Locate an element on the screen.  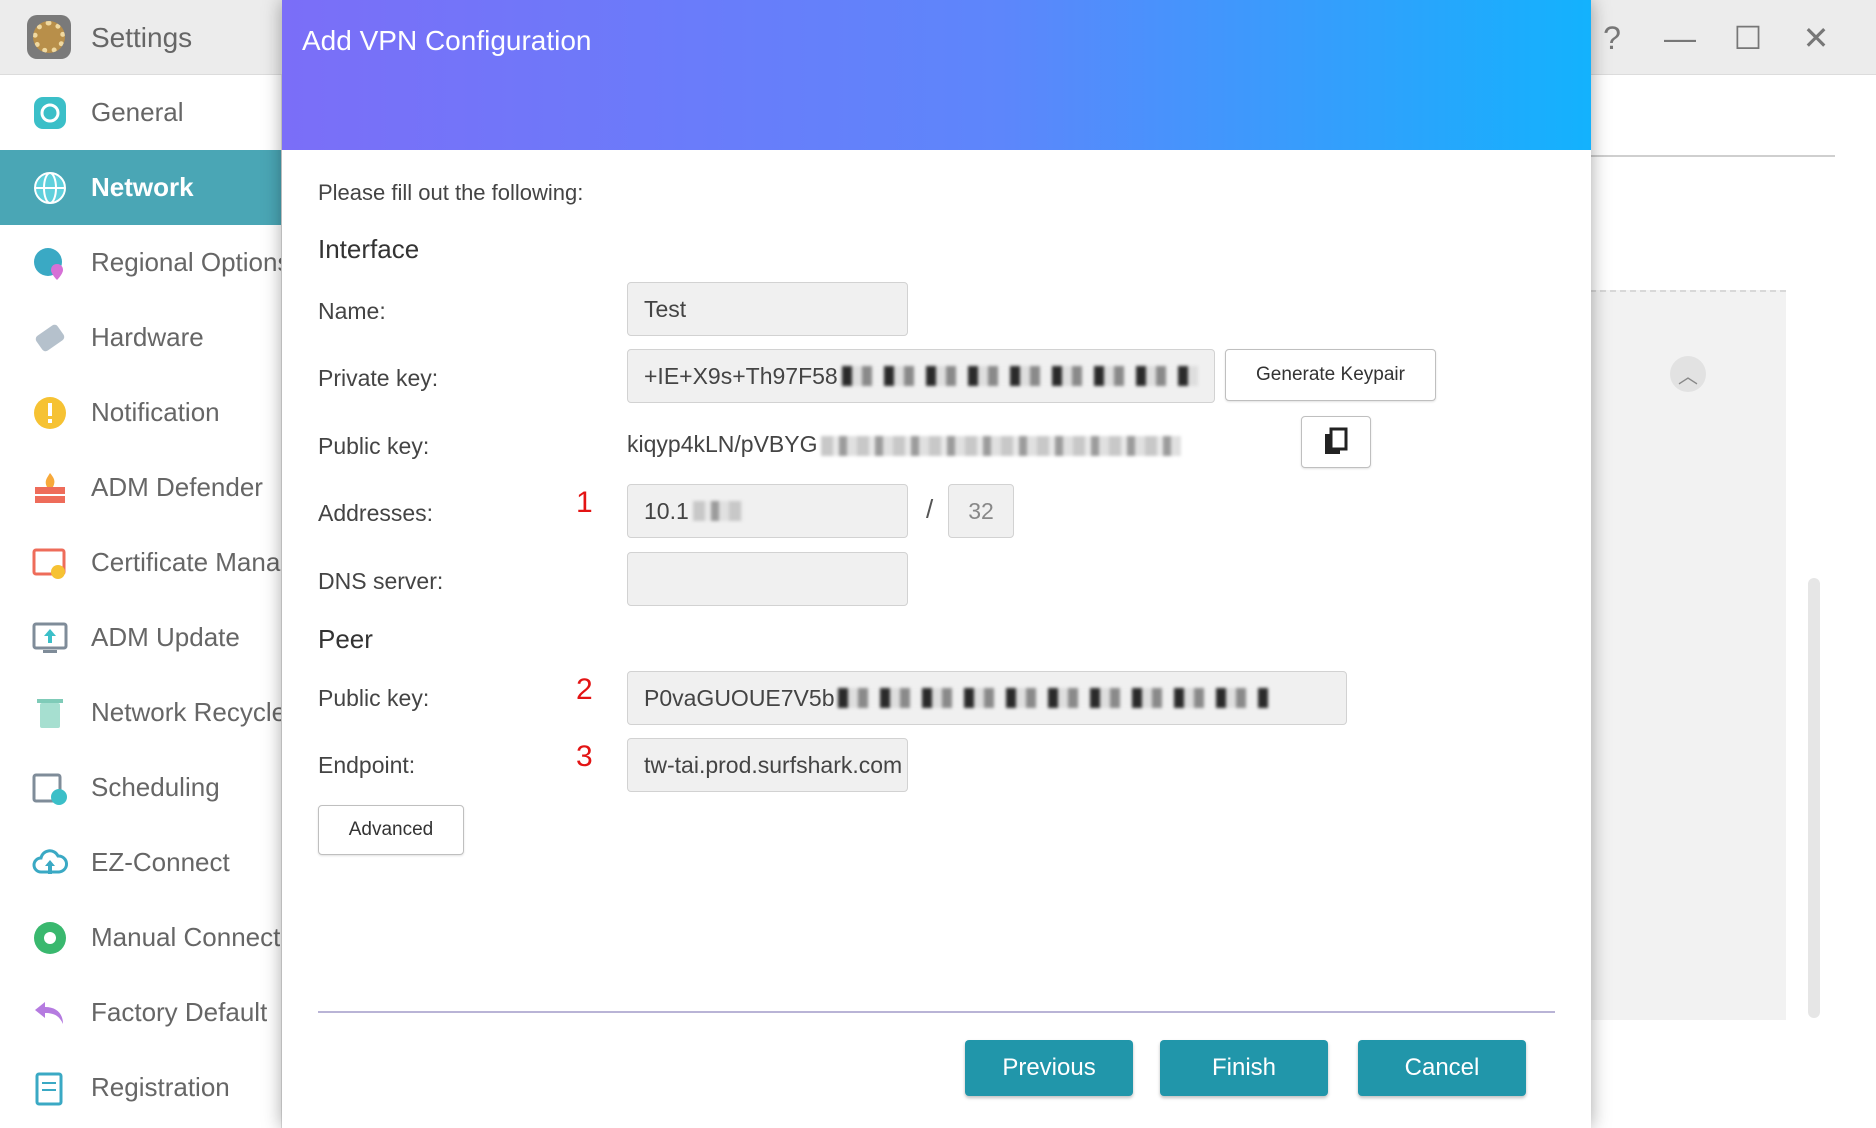
cancel-button: Cancel is located at coordinates (1442, 1068).